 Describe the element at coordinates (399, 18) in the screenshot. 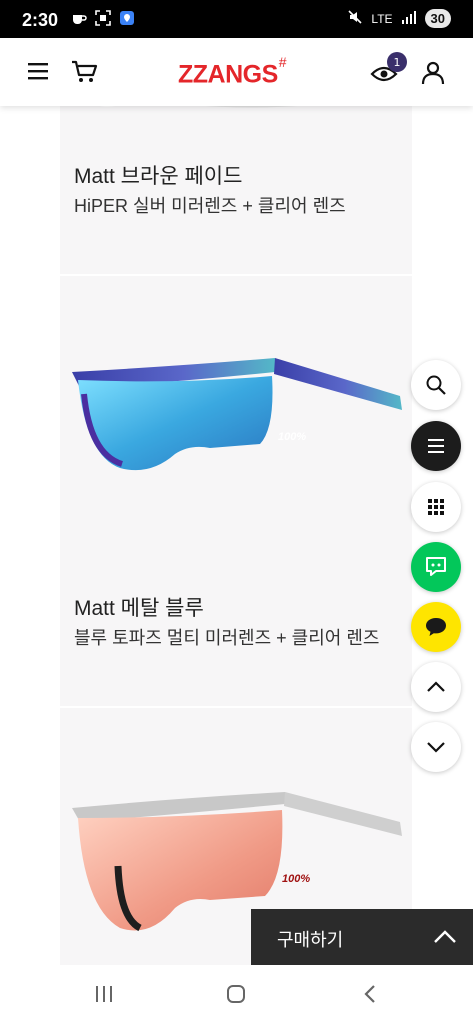

I see `status-right: LTE 30` at that location.